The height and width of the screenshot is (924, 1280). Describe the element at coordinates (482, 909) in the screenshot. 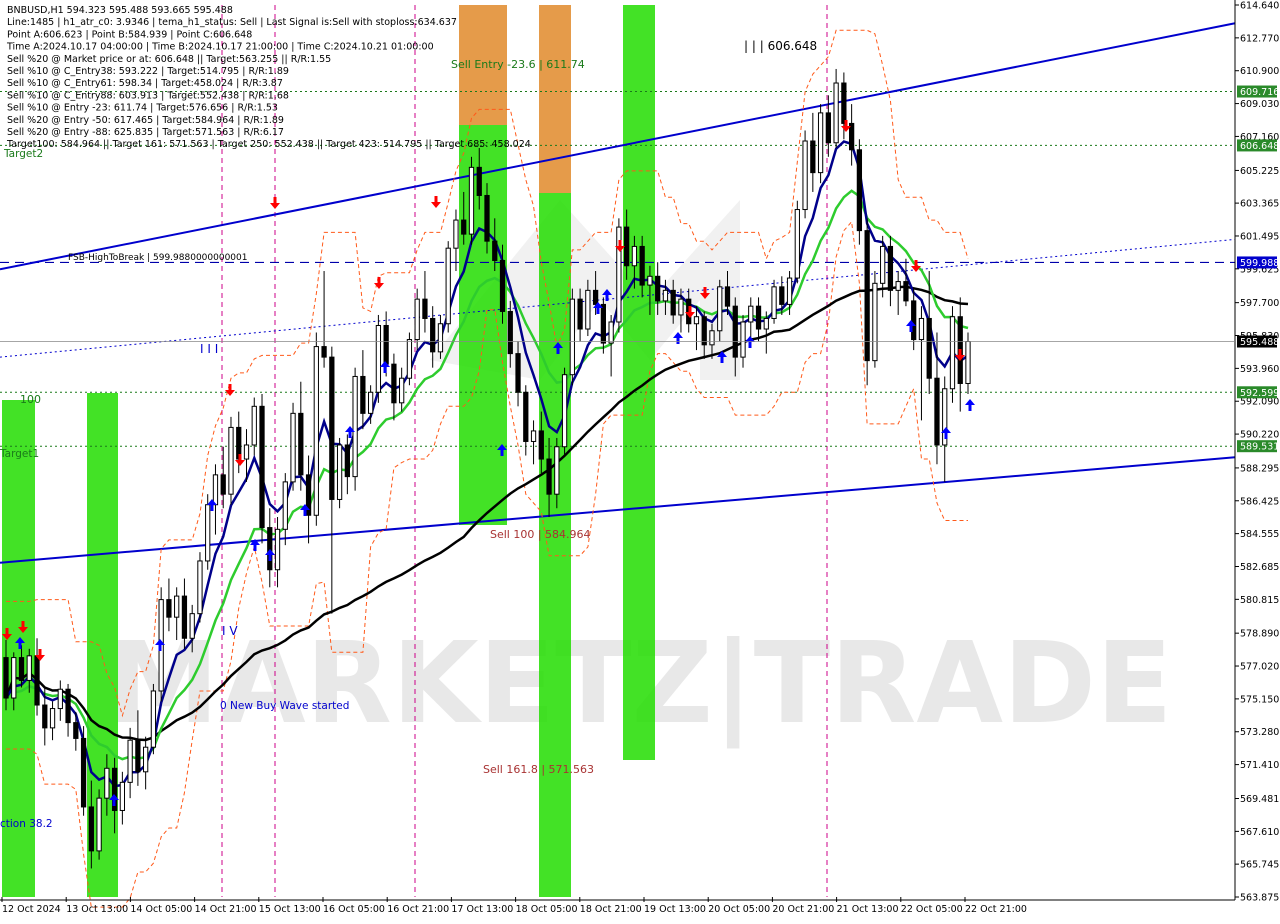

I see `time-tick-label: 17 Oct 13:00` at that location.